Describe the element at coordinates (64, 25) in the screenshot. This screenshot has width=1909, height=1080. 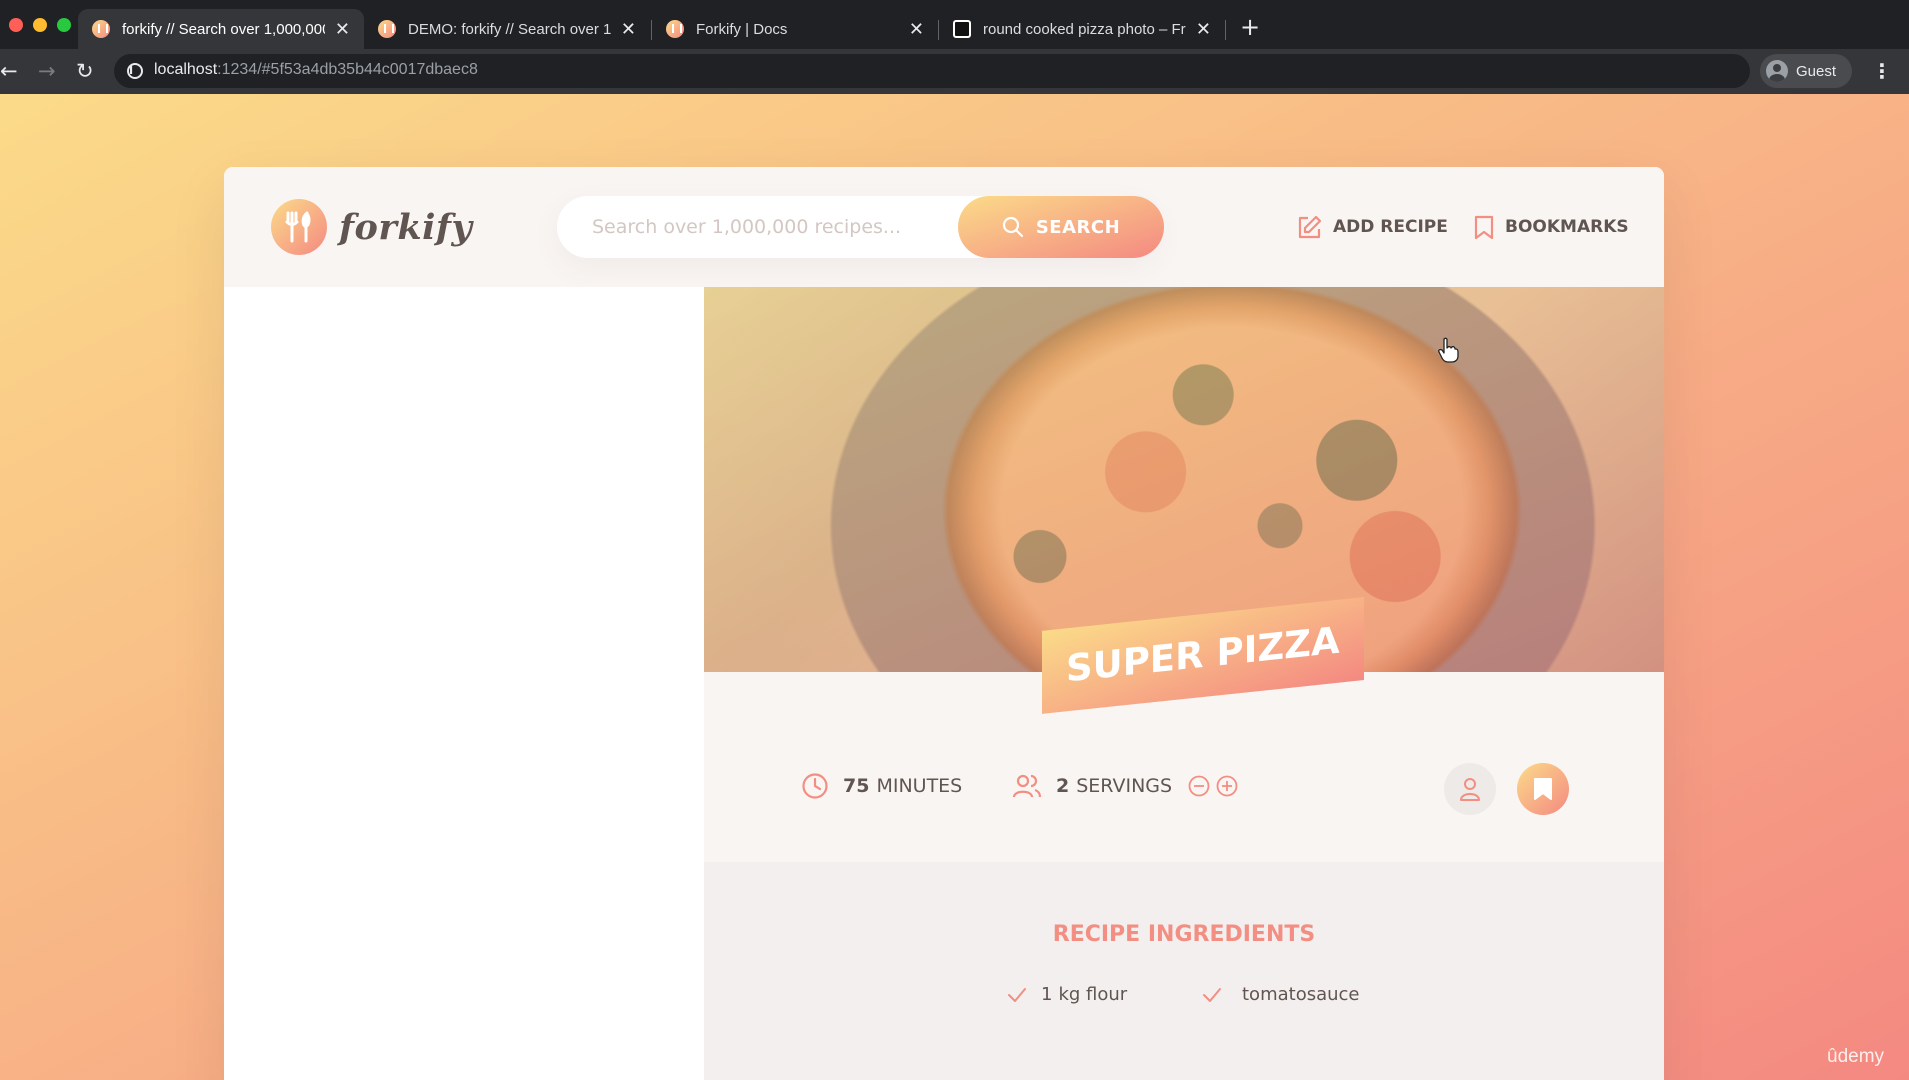
I see `window-maximize-button` at that location.